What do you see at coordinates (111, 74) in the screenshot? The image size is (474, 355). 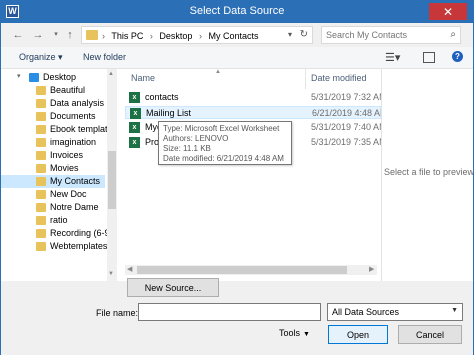 I see `scroll-up-icon: ▲` at bounding box center [111, 74].